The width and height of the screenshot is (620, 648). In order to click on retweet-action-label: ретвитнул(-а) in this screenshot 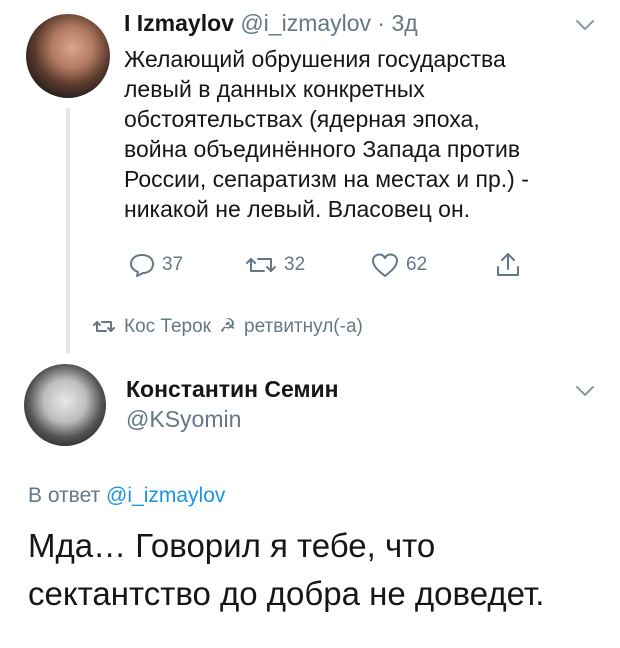, I will do `click(303, 326)`.